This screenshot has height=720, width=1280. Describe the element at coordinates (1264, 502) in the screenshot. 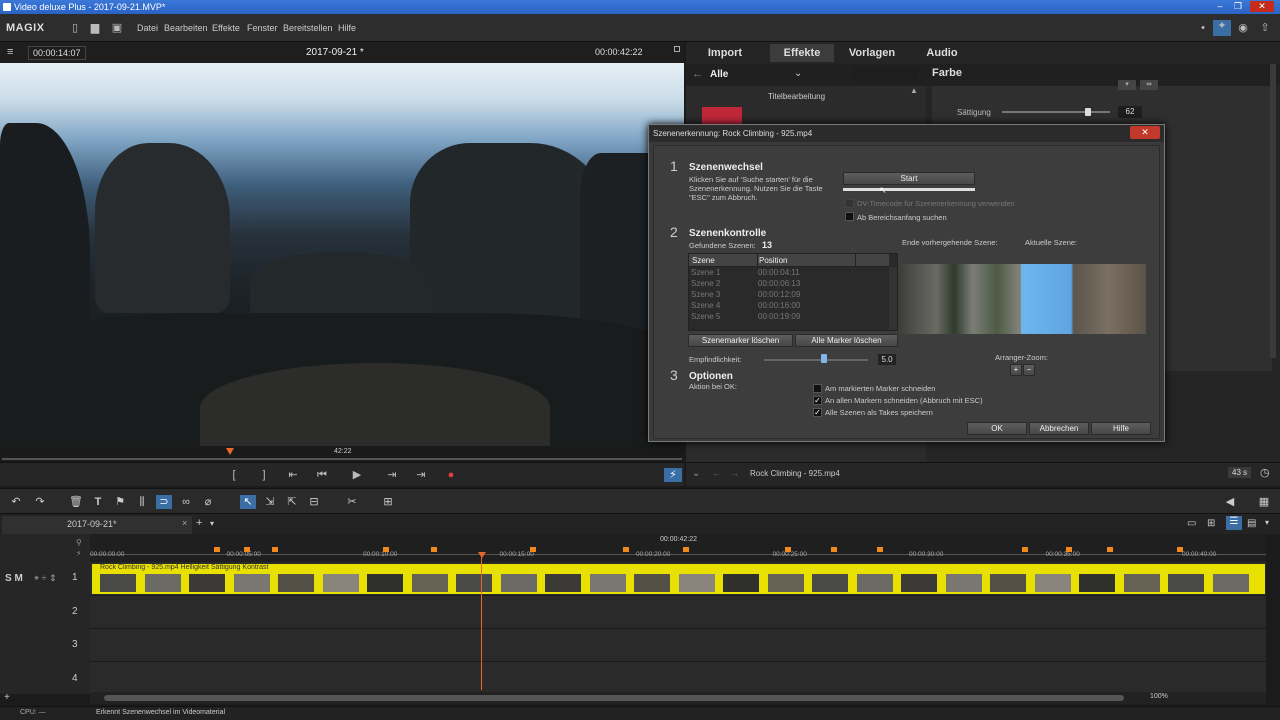

I see `mixer-icon: ▦` at that location.